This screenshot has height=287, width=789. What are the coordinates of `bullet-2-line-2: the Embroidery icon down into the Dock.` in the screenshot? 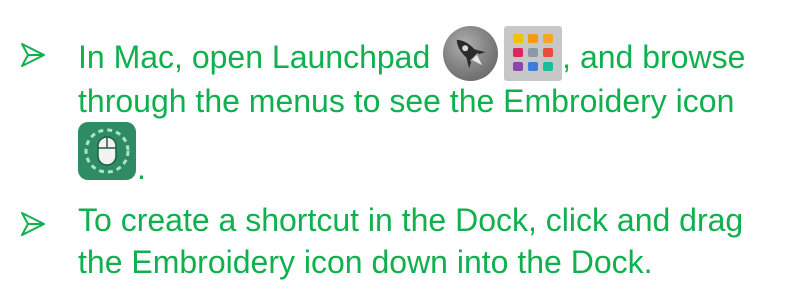 It's located at (365, 262).